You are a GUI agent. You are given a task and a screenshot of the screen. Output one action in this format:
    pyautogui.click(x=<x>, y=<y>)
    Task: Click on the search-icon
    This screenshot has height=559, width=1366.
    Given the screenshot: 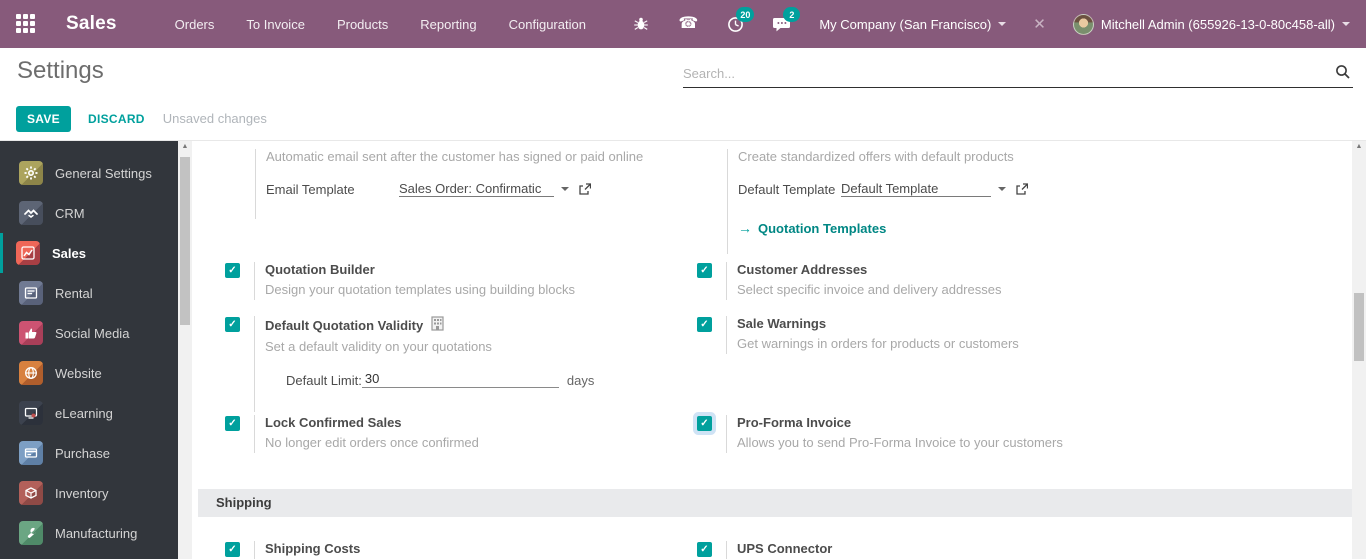 What is the action you would take?
    pyautogui.click(x=1343, y=73)
    